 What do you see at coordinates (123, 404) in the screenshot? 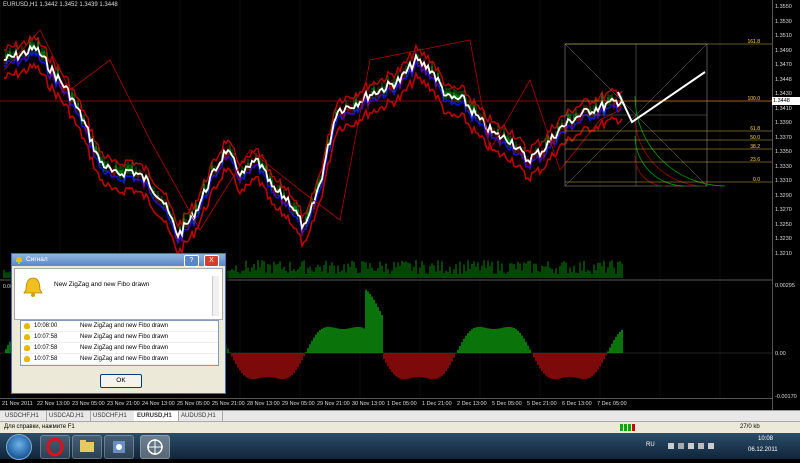
I see `date-tick: 23 Nov 21:00` at bounding box center [123, 404].